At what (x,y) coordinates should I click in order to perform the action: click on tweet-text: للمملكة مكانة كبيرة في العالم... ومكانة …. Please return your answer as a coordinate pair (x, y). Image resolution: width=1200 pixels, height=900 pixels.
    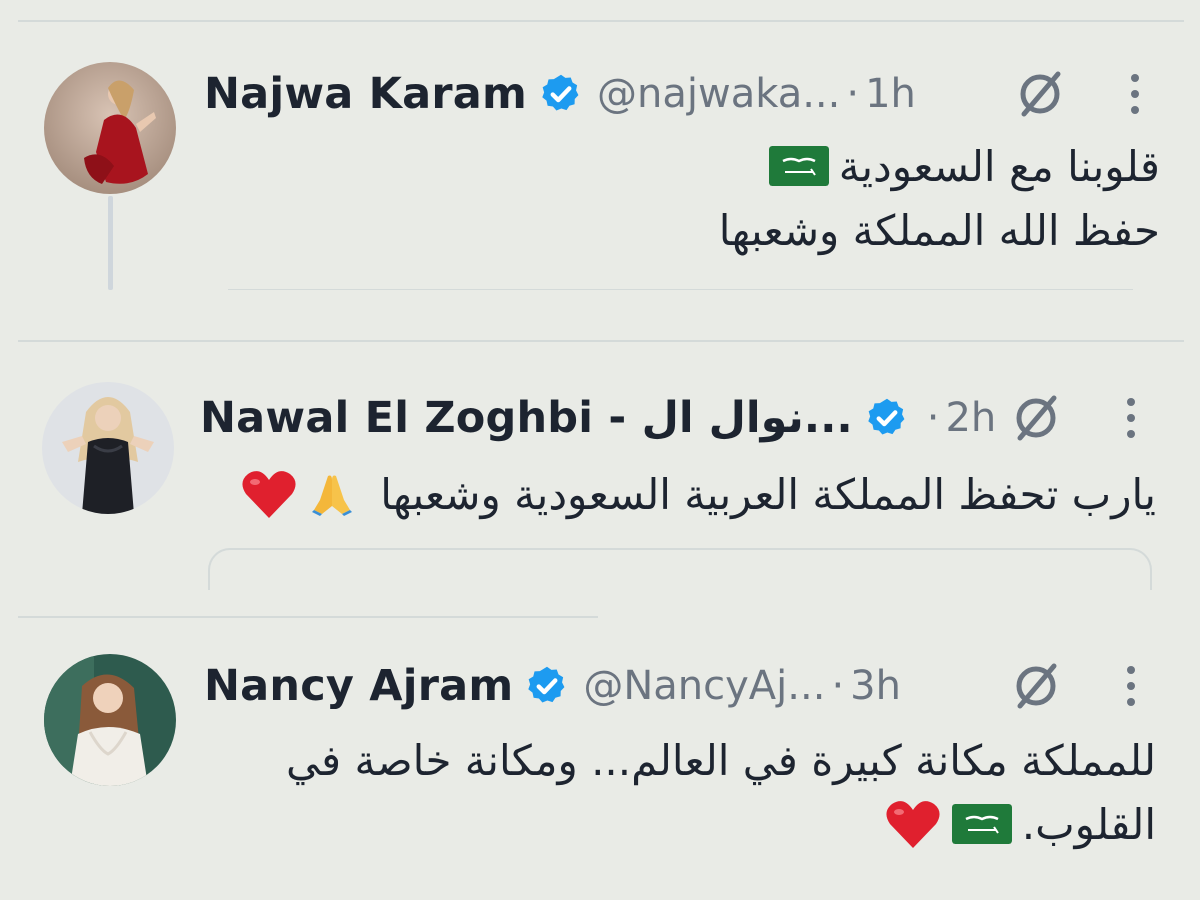
    Looking at the image, I should click on (721, 760).